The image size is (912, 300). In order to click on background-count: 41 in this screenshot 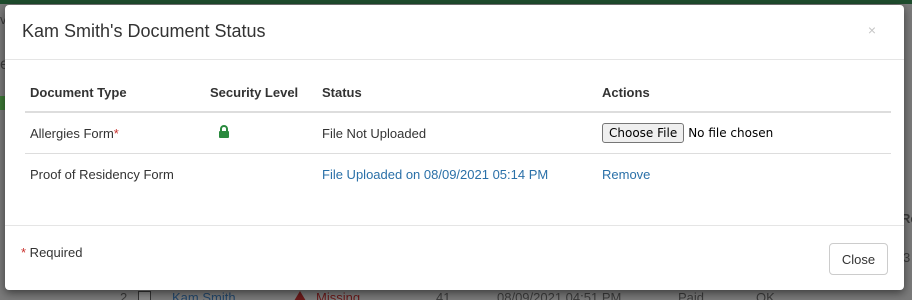, I will do `click(443, 295)`.